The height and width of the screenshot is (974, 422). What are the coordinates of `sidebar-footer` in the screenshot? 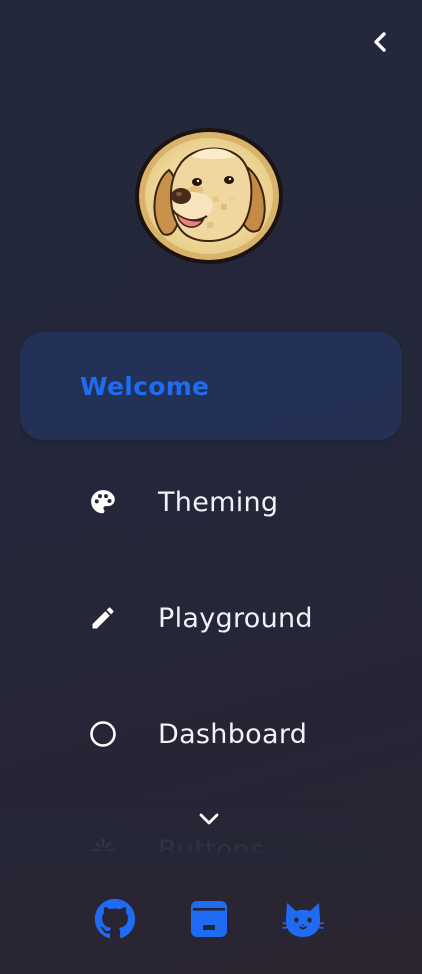 It's located at (211, 919).